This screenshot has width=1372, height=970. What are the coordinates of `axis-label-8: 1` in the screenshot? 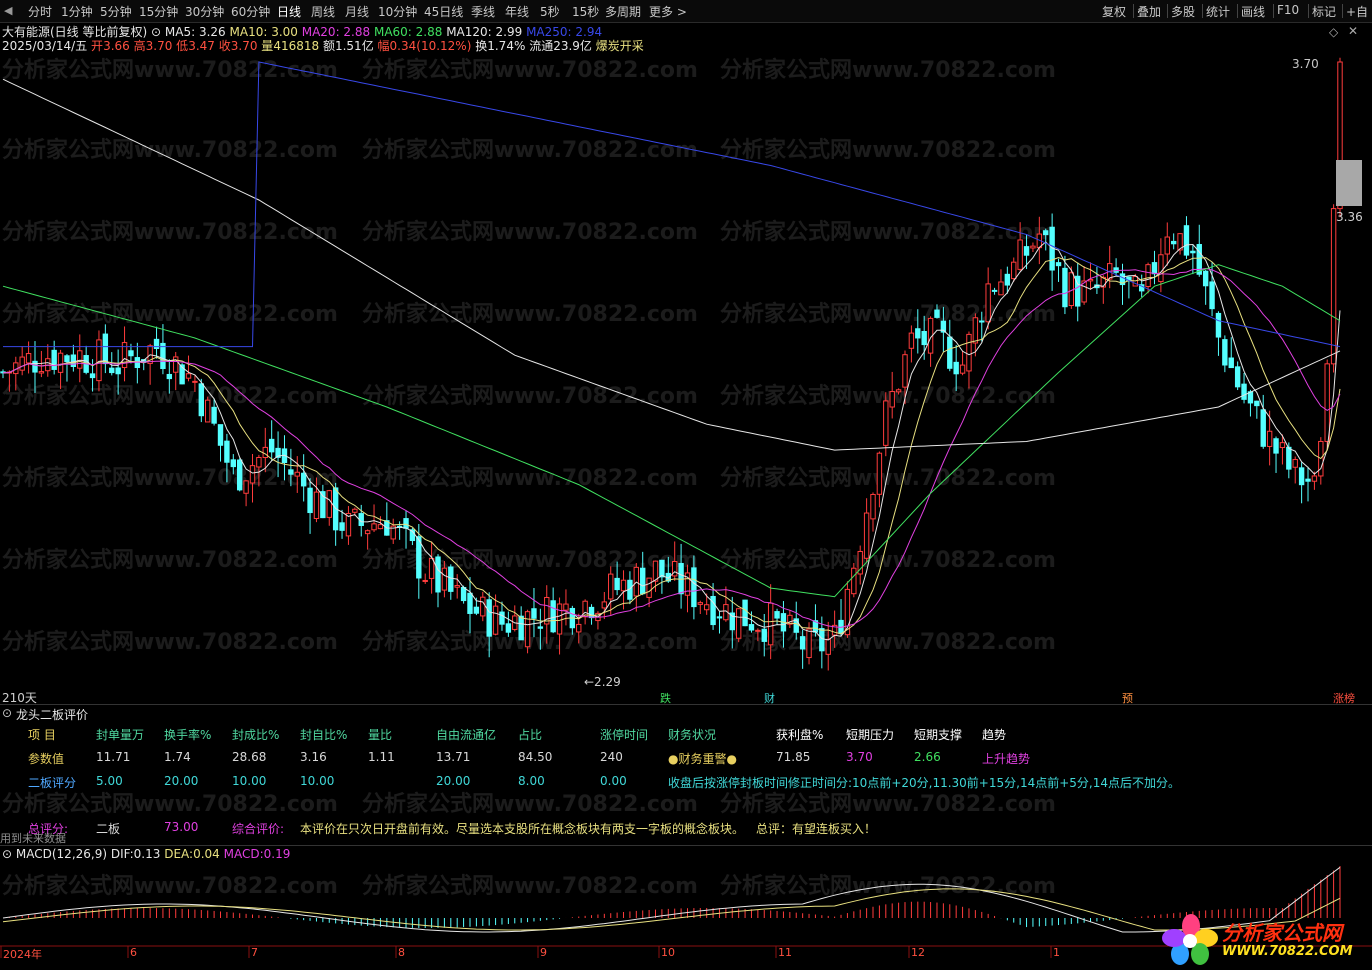 It's located at (1056, 952).